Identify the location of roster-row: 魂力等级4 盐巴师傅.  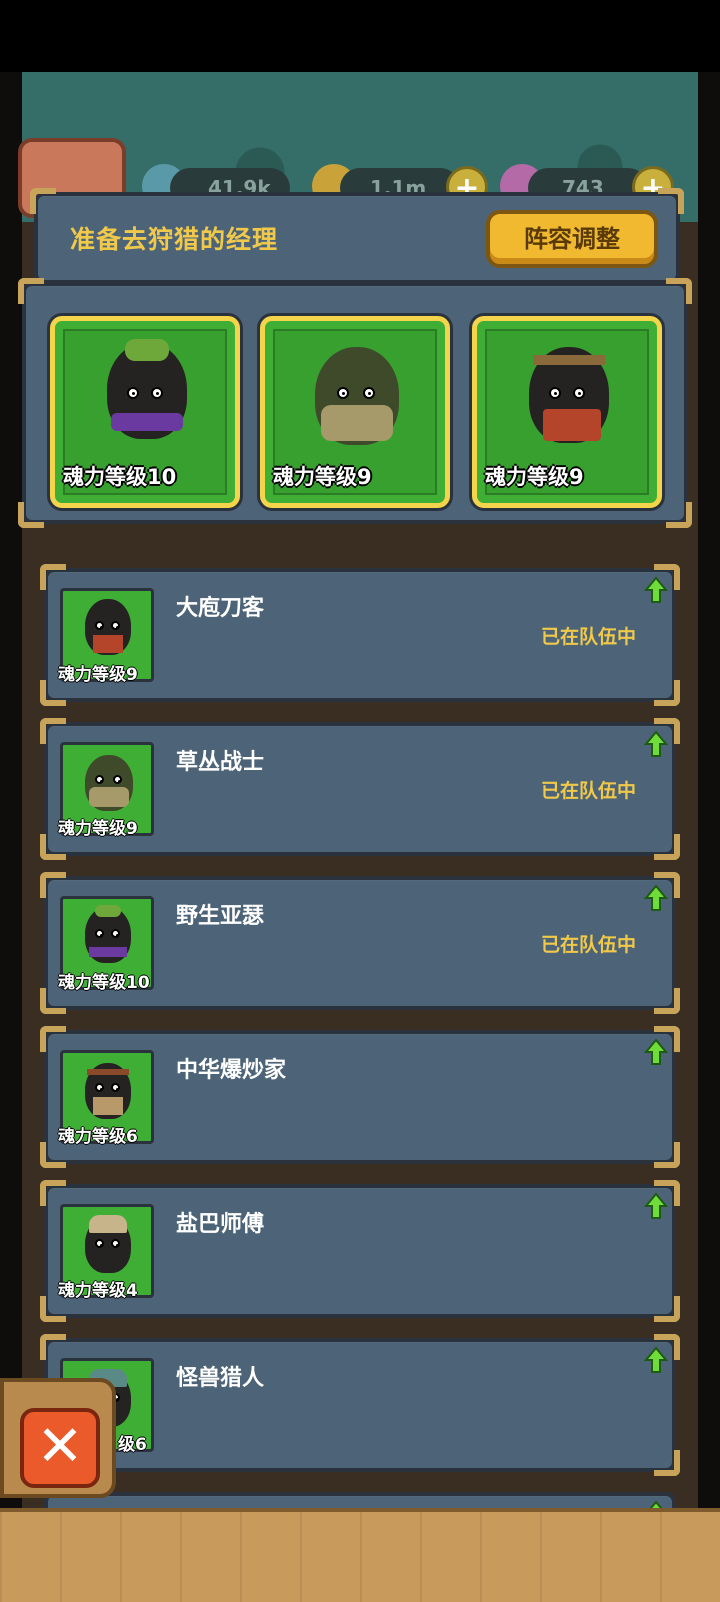
(360, 1251).